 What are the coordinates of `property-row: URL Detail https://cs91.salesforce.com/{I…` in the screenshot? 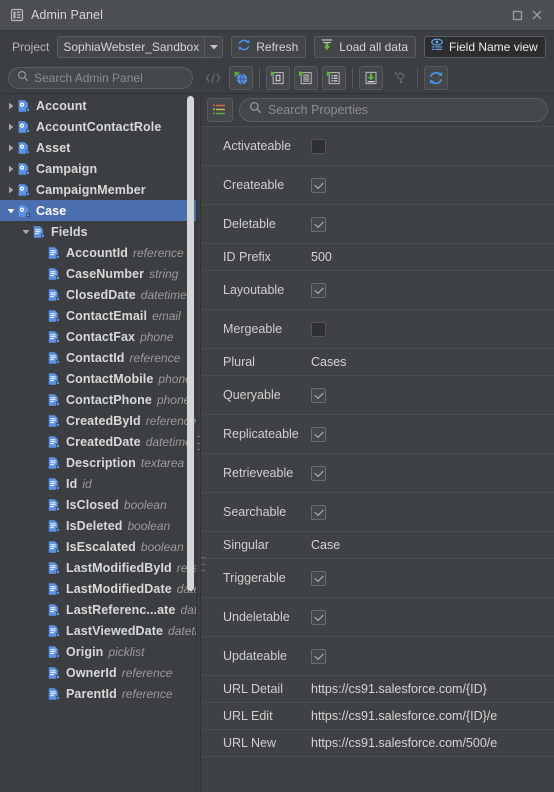 It's located at (377, 689).